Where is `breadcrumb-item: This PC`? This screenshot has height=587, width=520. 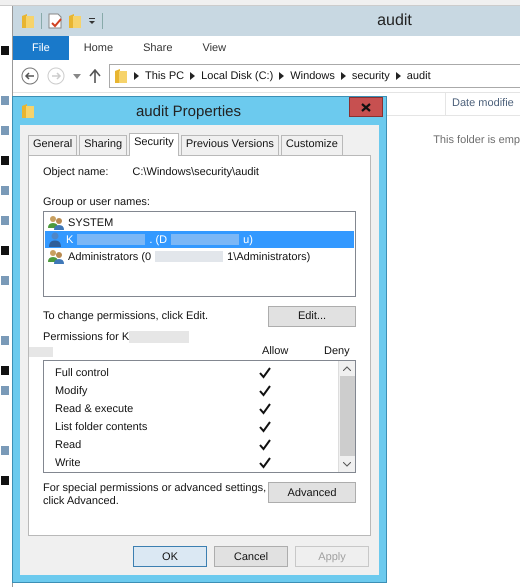 breadcrumb-item: This PC is located at coordinates (164, 76).